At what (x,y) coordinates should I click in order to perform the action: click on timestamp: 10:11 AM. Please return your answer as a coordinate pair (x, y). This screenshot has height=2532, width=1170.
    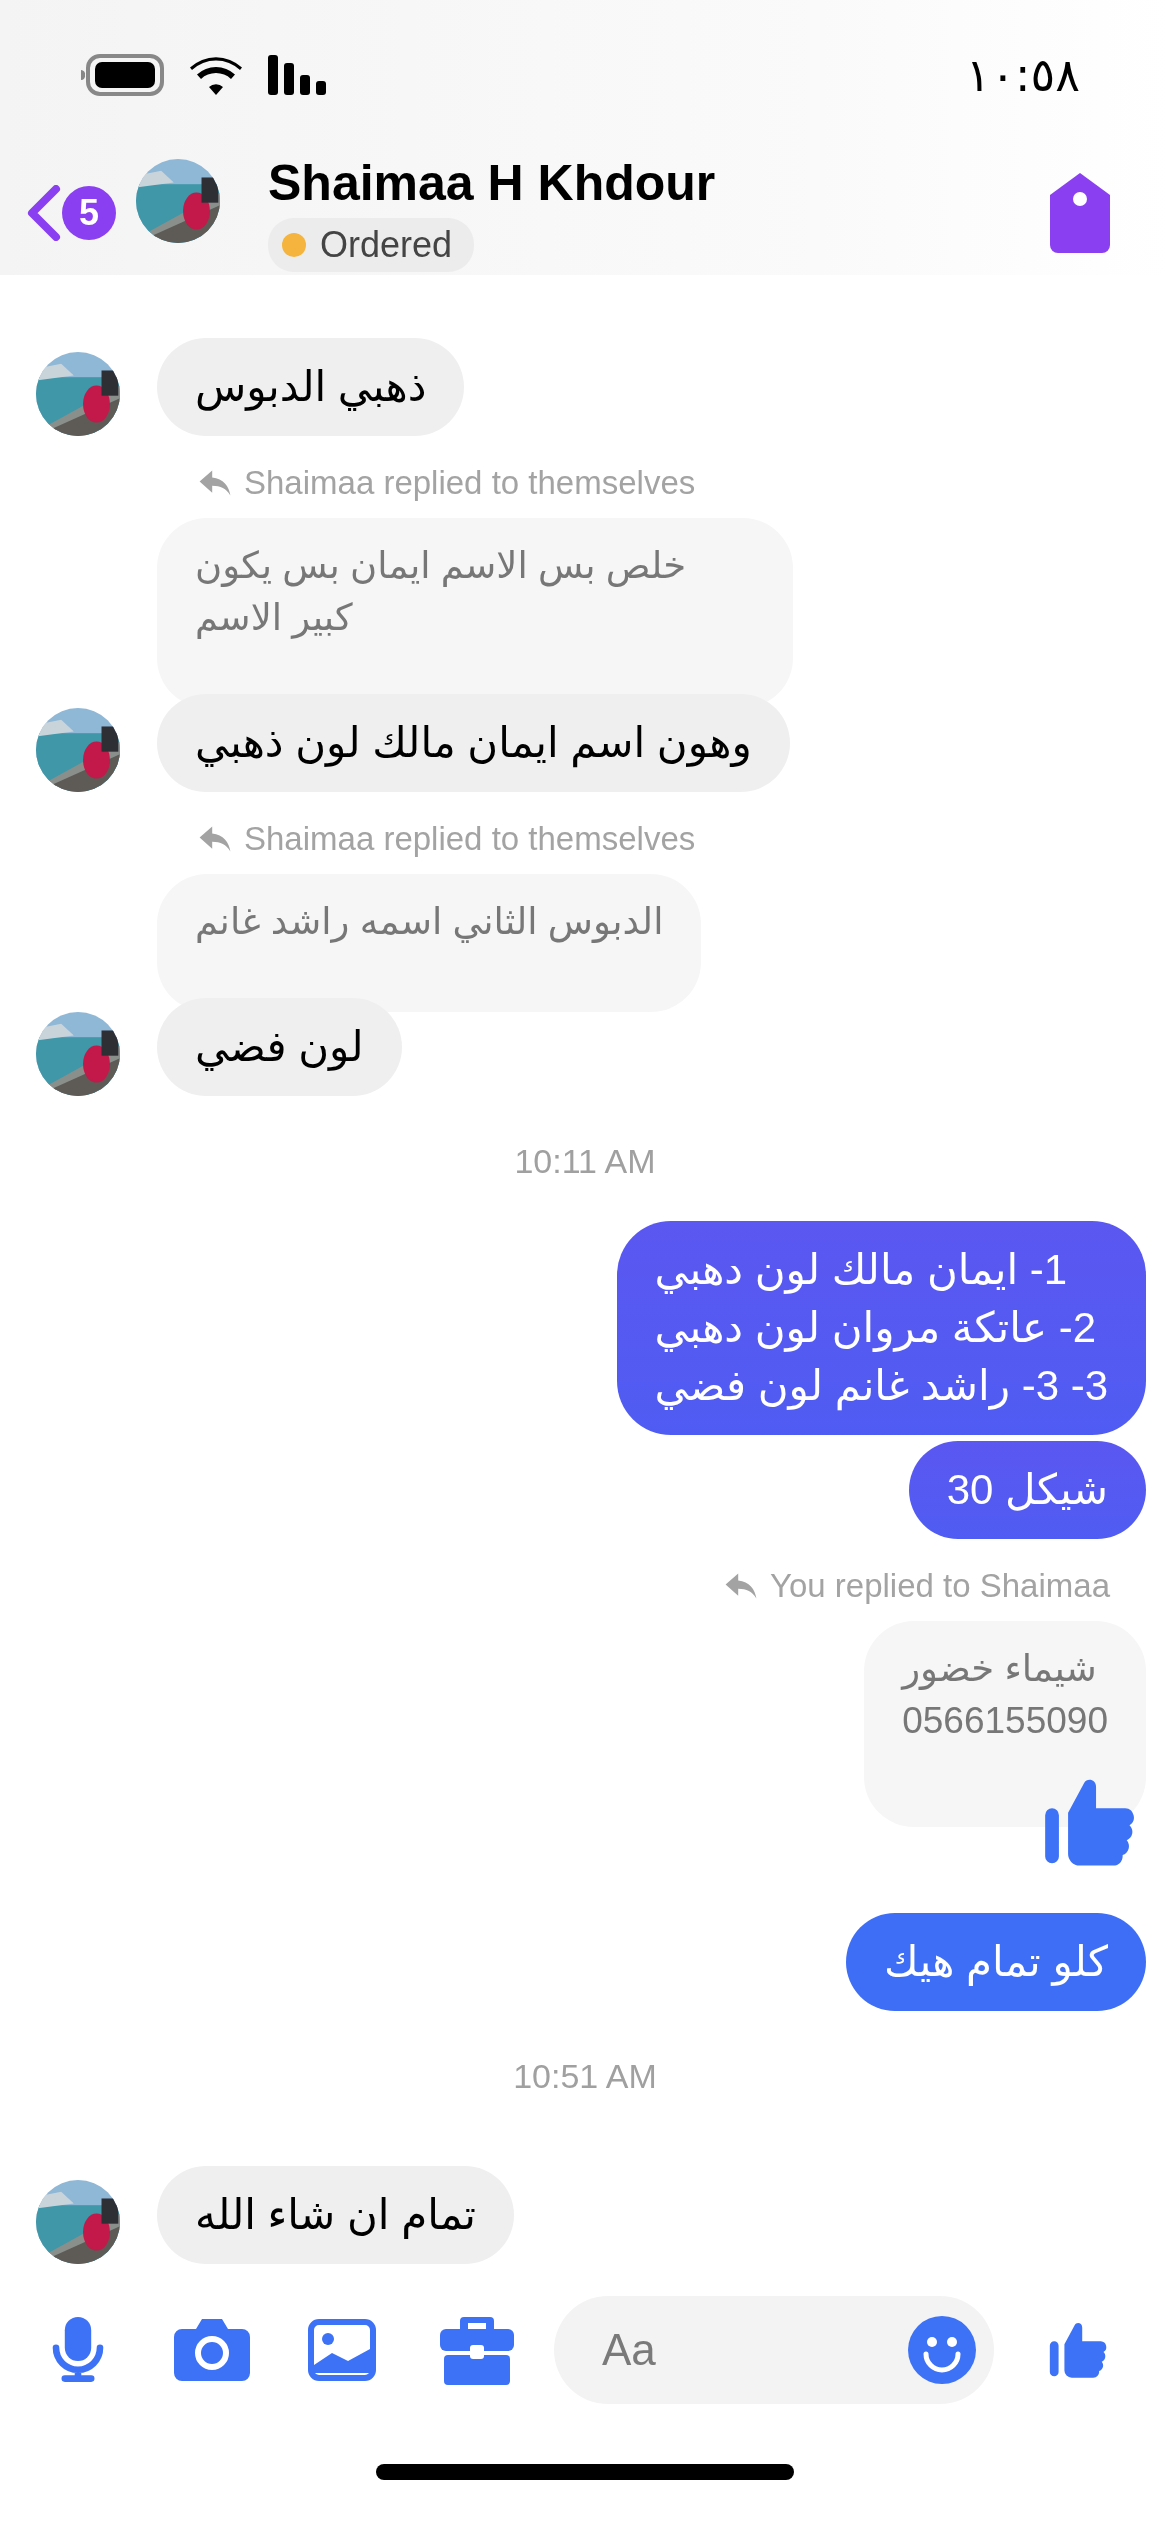
    Looking at the image, I should click on (585, 1161).